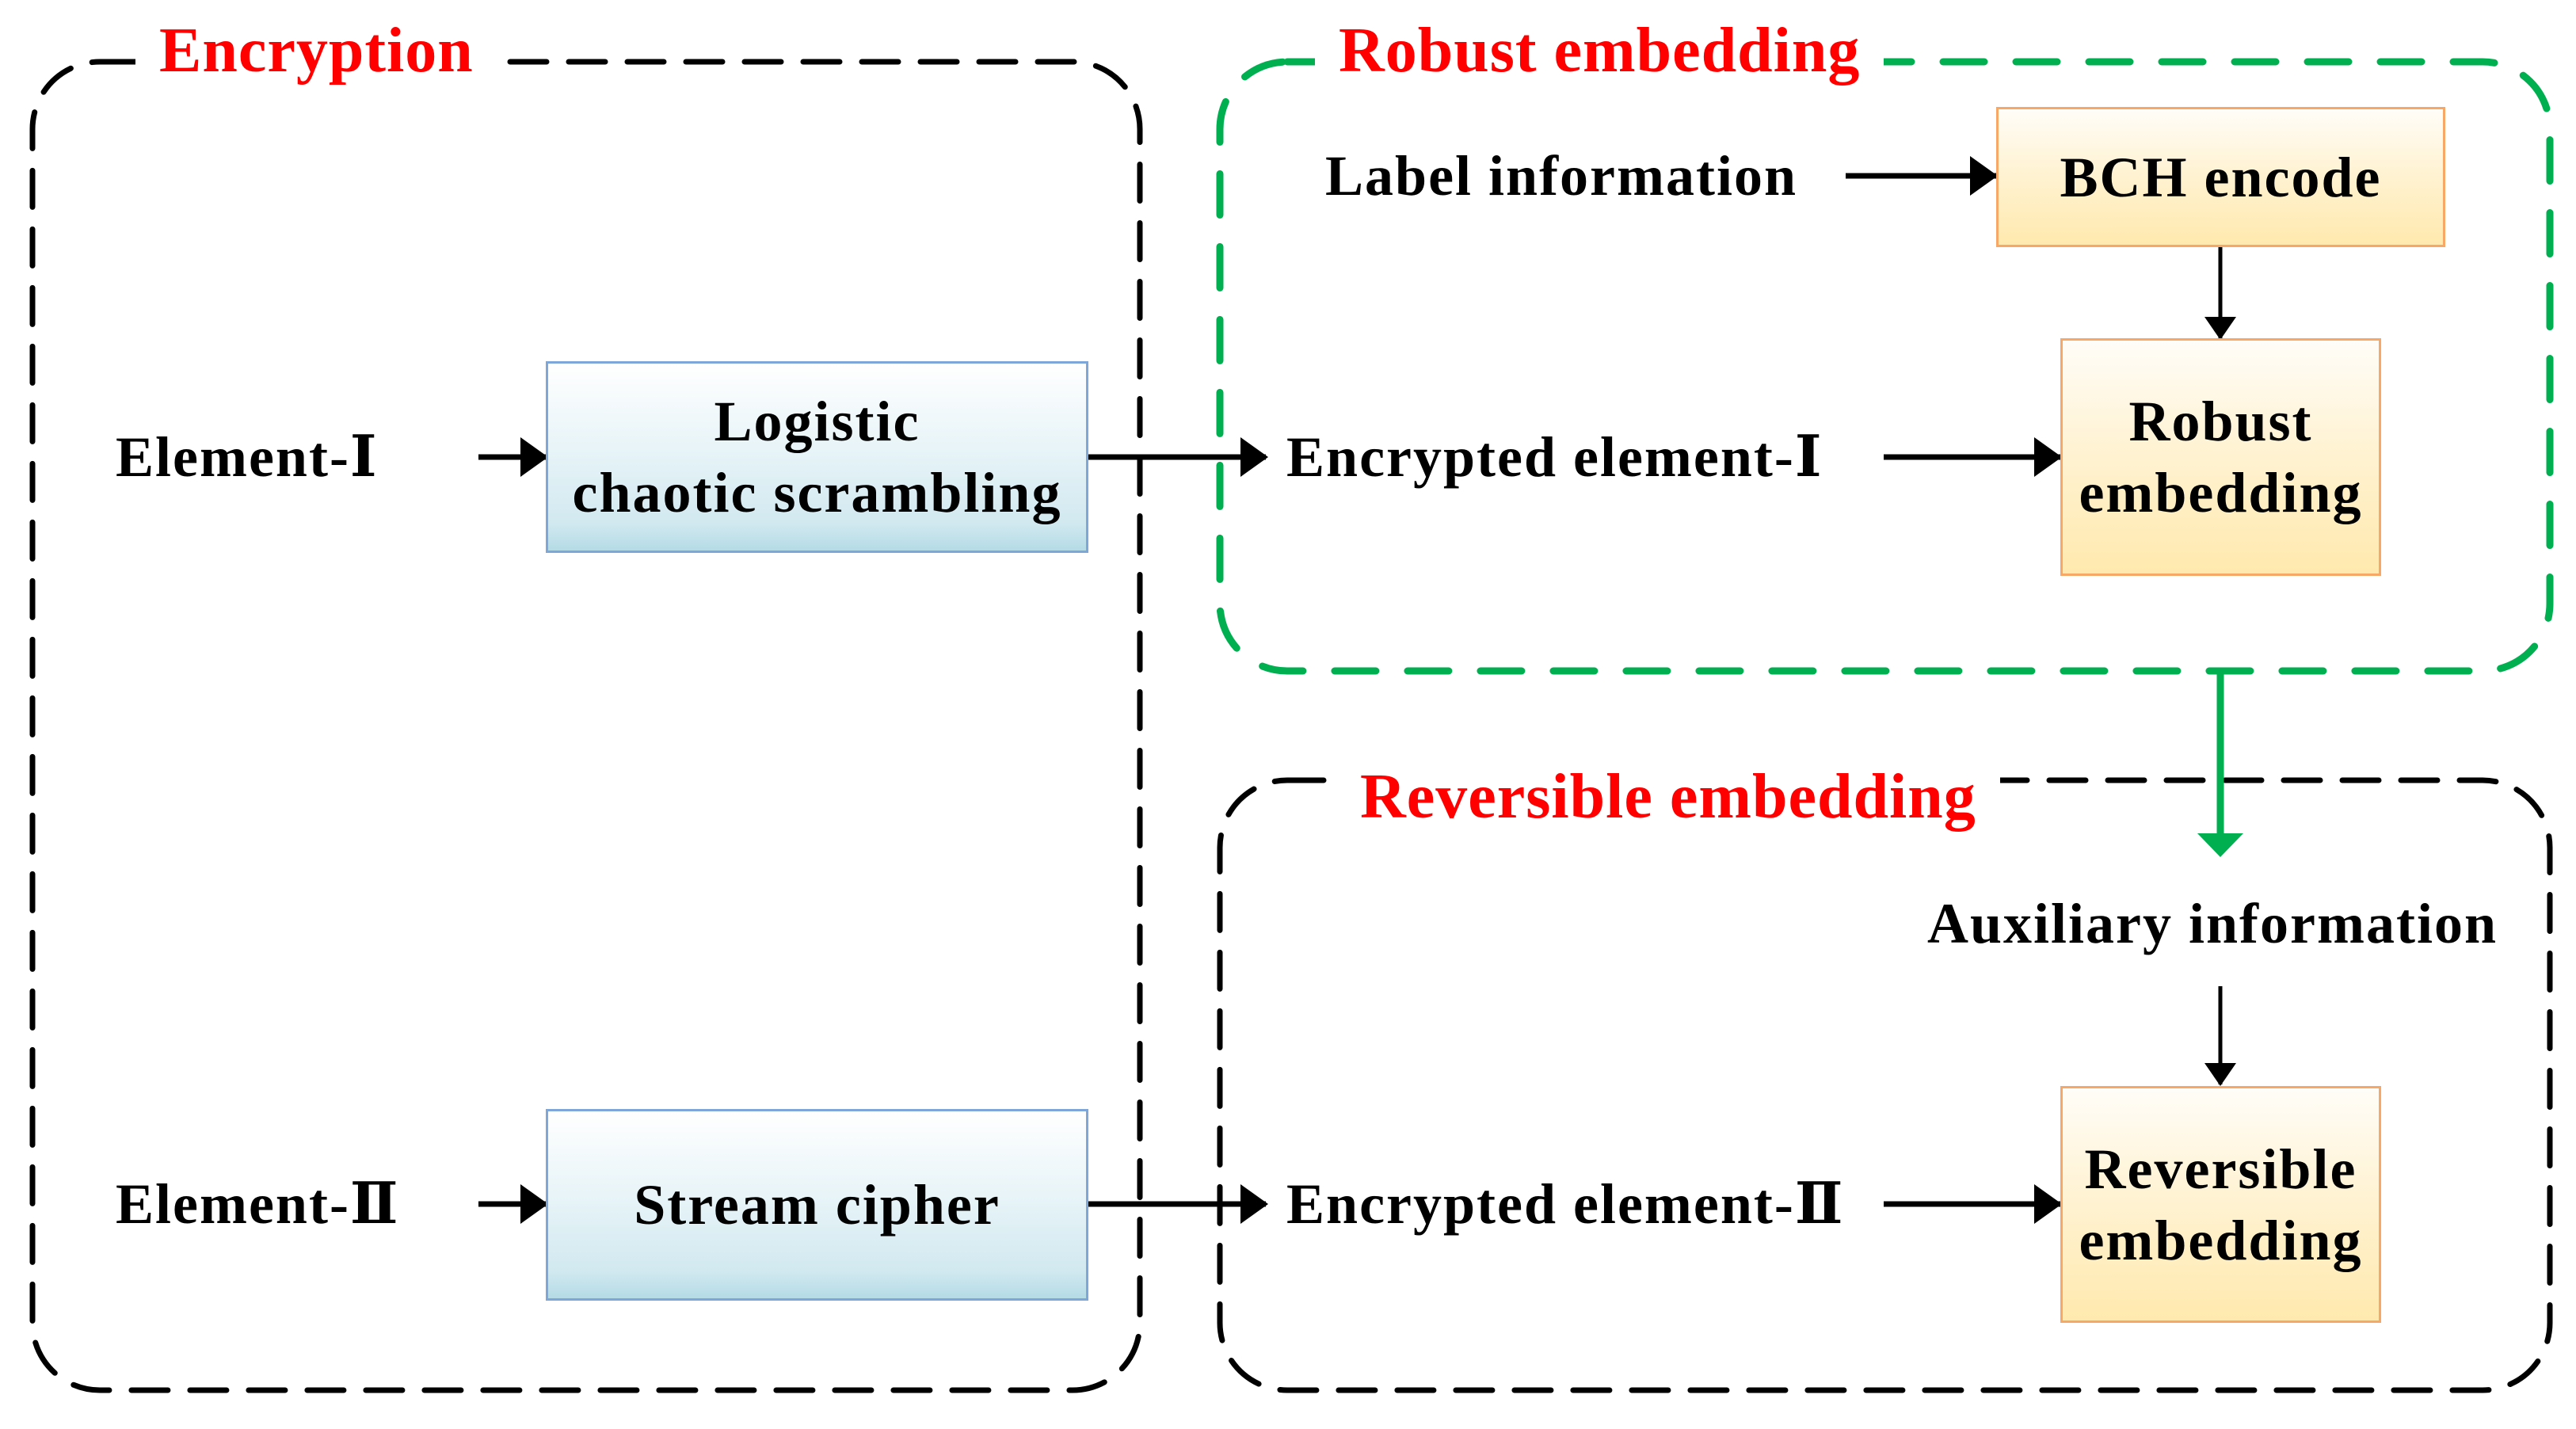  I want to click on auxiliary-information-label: Auxiliary information, so click(2212, 923).